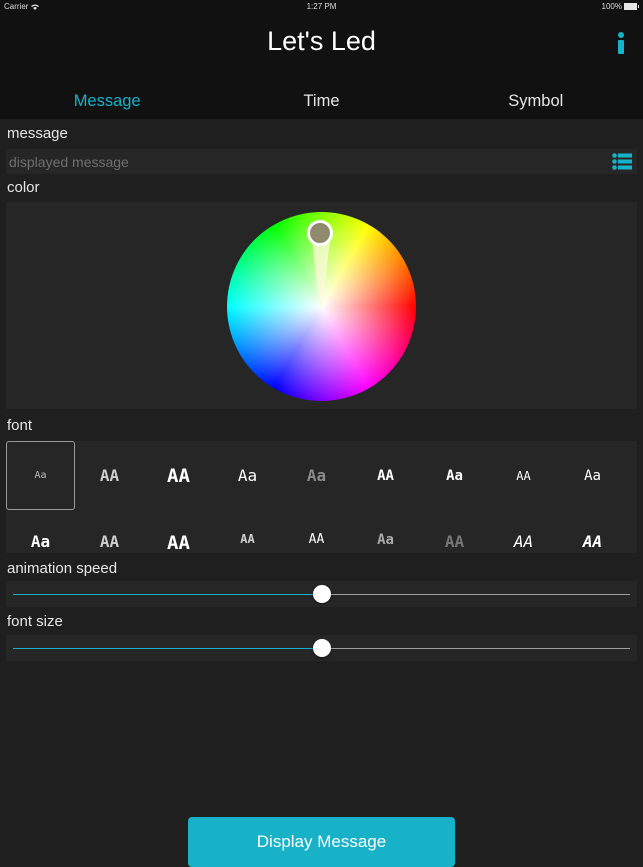  I want to click on message-input, so click(321, 161).